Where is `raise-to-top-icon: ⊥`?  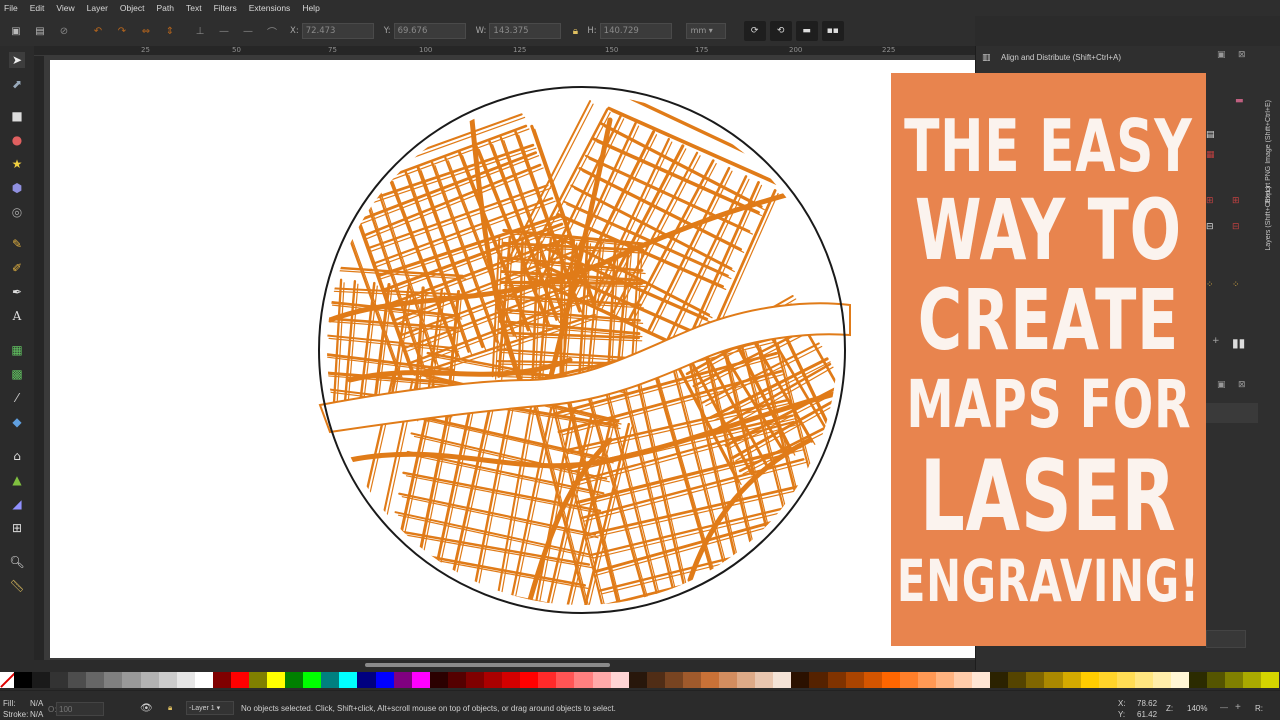
raise-to-top-icon: ⊥ is located at coordinates (200, 31).